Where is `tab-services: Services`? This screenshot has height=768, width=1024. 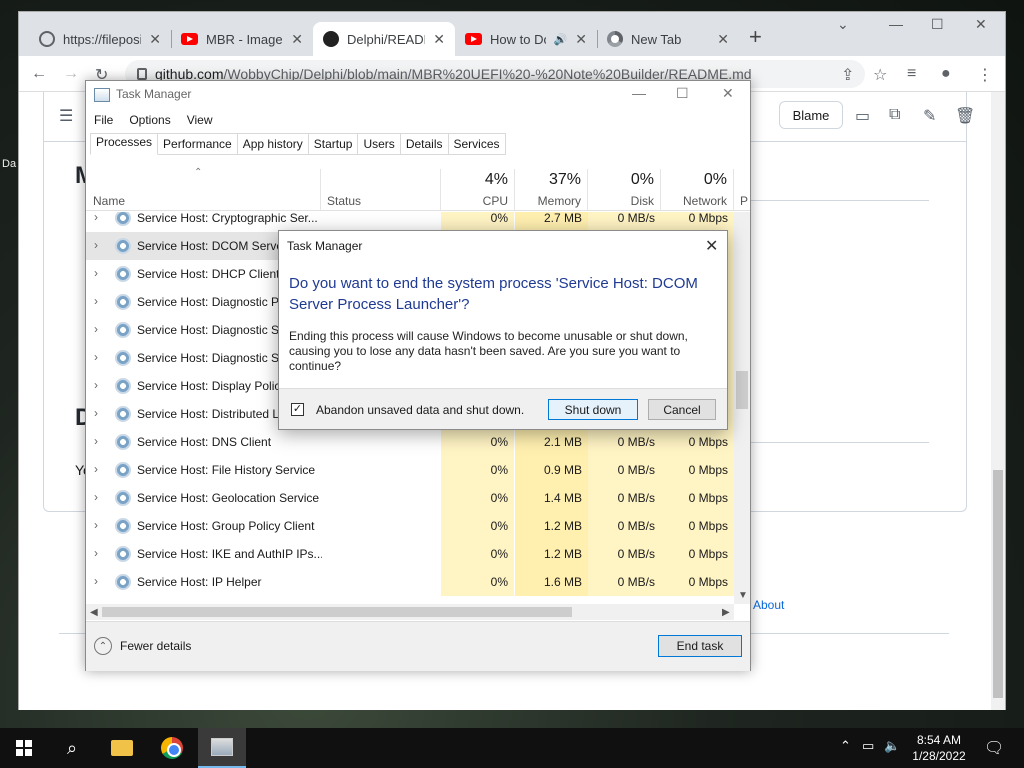
tab-services: Services is located at coordinates (477, 144).